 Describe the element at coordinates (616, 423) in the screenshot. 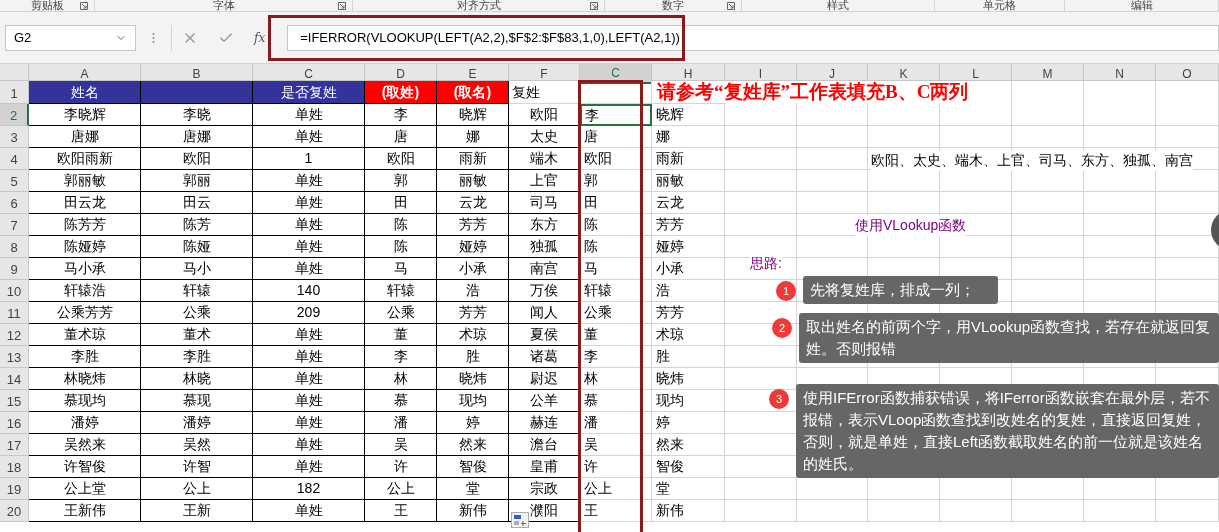

I see `table-cell: 潘` at that location.